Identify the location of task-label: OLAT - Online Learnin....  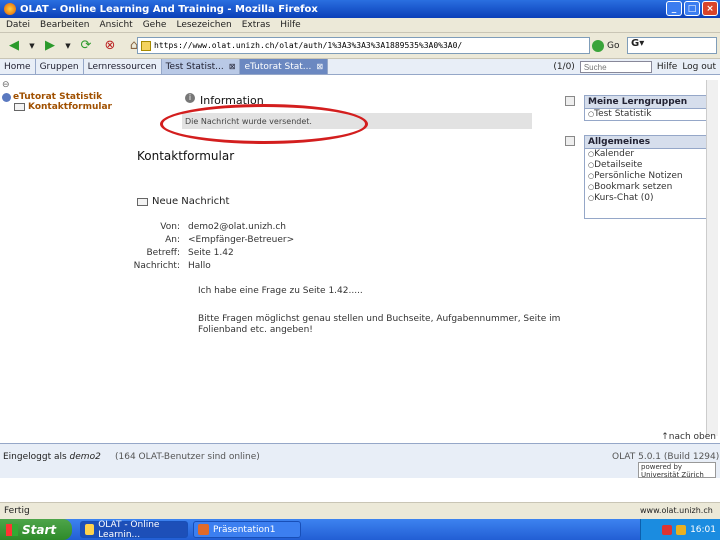
(129, 529).